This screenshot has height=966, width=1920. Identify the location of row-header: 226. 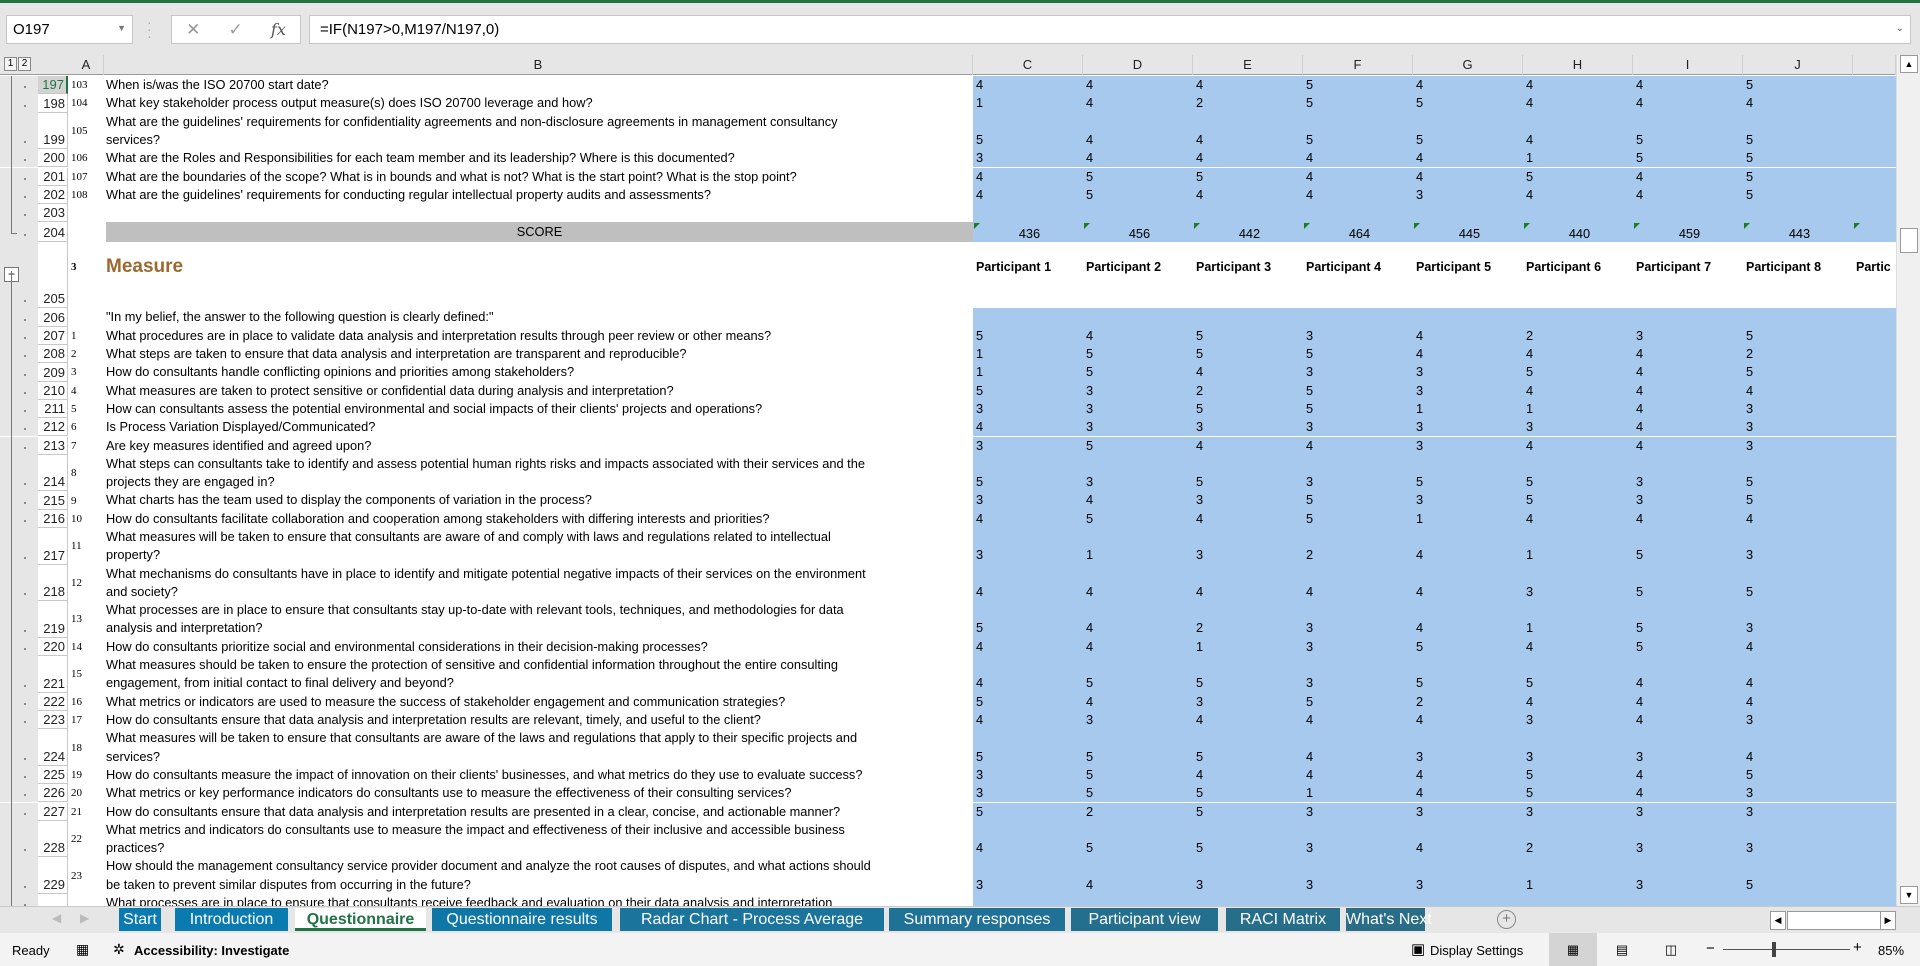
(53, 793).